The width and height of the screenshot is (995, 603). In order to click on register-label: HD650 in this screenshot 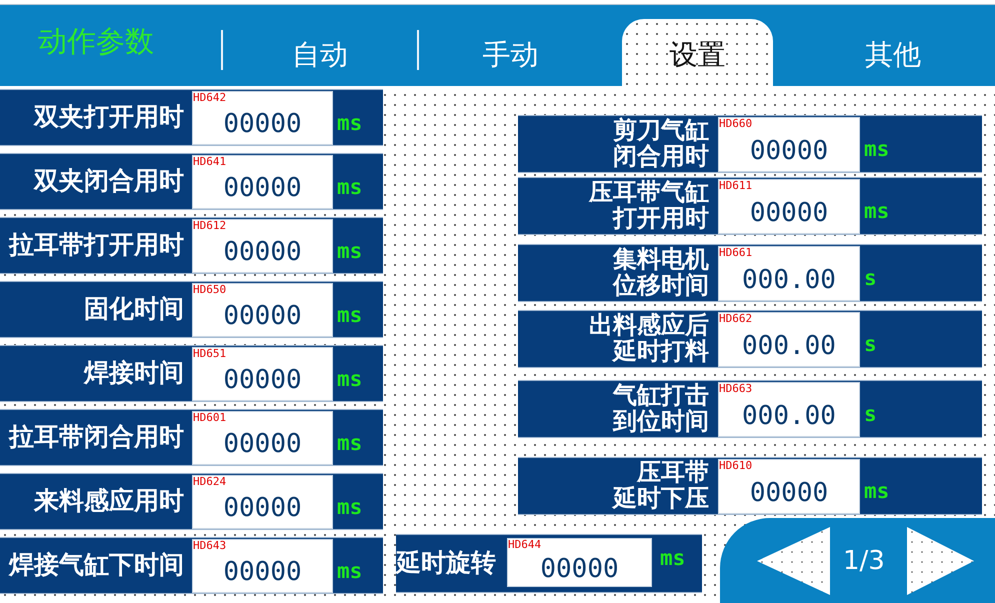, I will do `click(209, 290)`.